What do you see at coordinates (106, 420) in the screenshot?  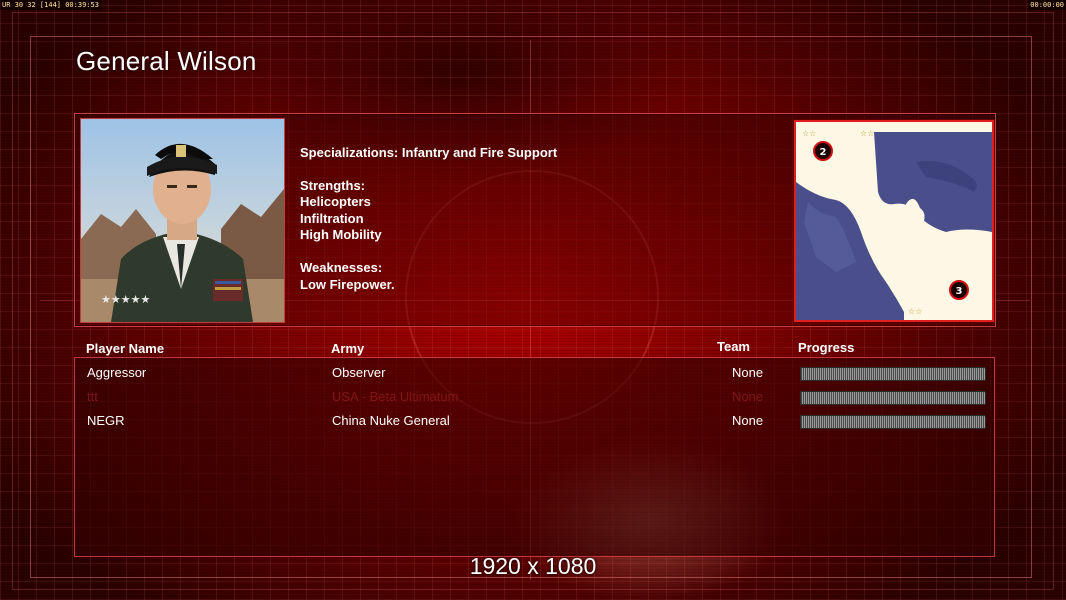 I see `player-name: NEGR` at bounding box center [106, 420].